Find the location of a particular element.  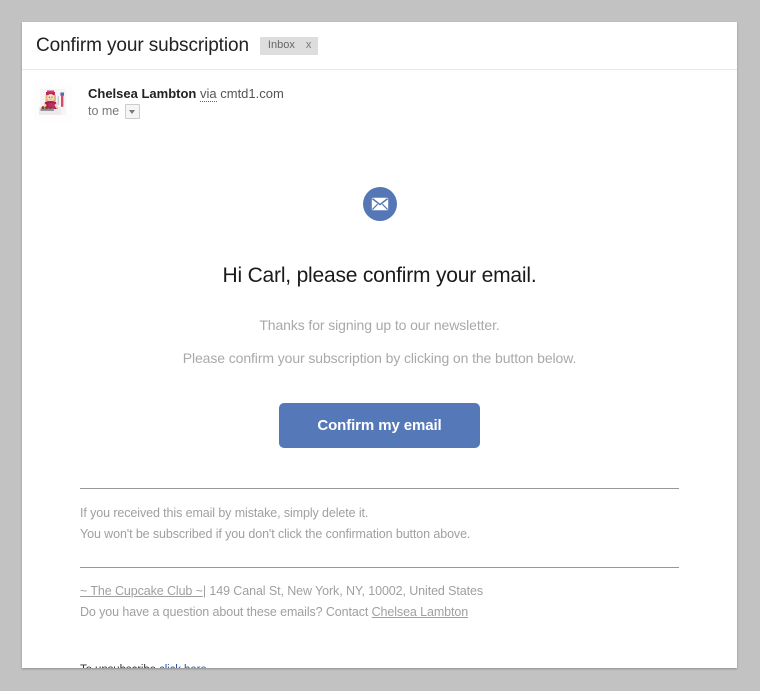

confirm-email-button: Confirm my email is located at coordinates (379, 425).